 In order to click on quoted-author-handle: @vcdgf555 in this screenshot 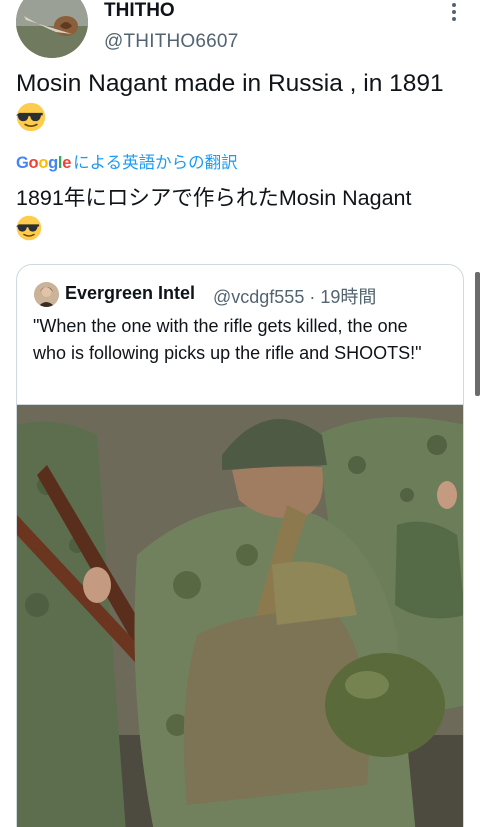, I will do `click(258, 297)`.